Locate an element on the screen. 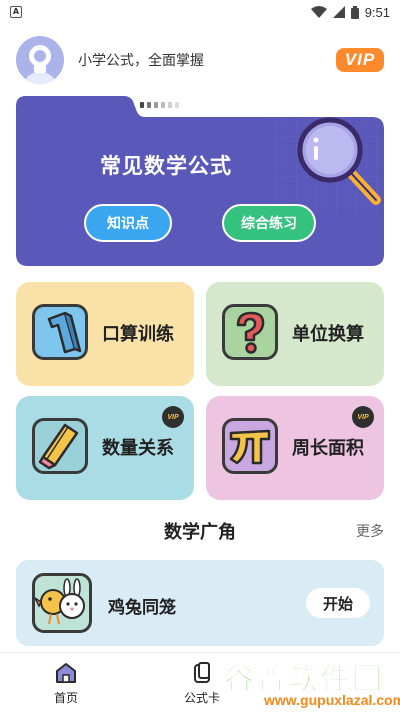  tab-home: 首页 is located at coordinates (66, 683).